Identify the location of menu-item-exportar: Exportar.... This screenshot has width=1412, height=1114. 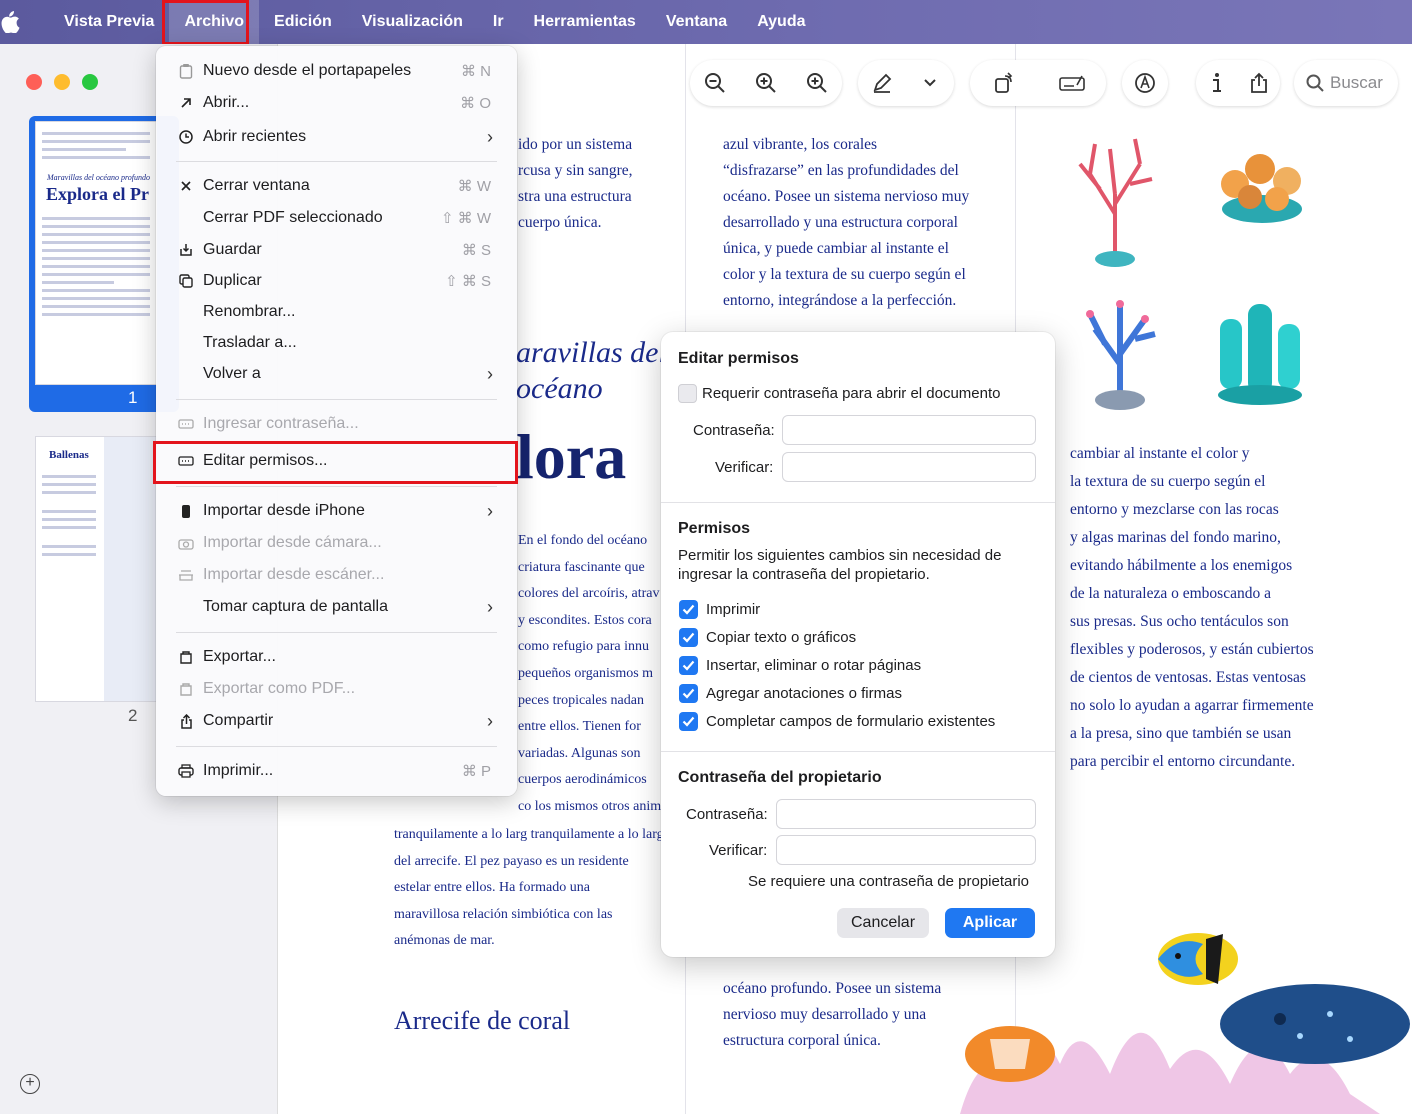
(336, 657).